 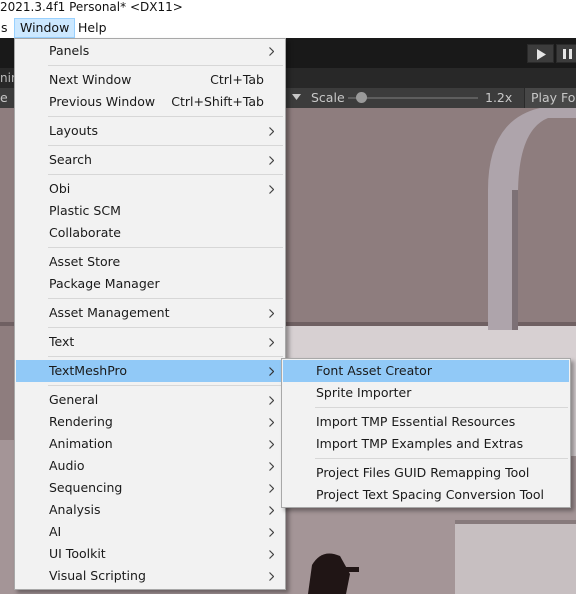 I want to click on scale-slider-track, so click(x=413, y=98).